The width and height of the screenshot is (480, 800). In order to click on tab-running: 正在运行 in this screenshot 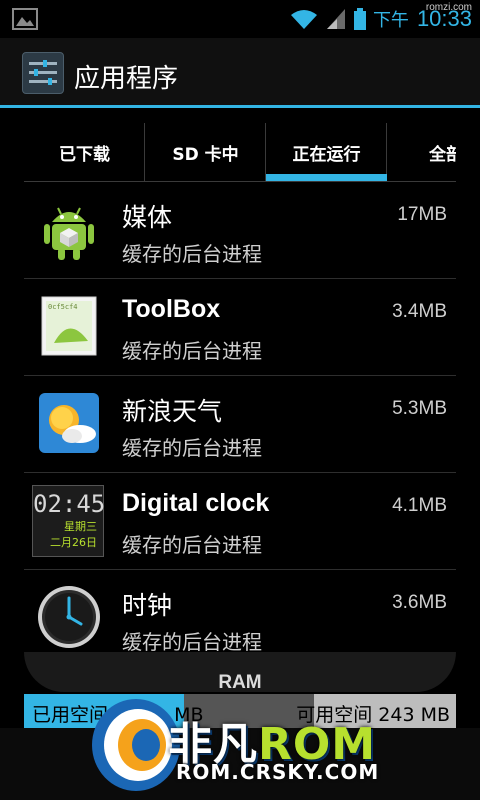, I will do `click(326, 152)`.